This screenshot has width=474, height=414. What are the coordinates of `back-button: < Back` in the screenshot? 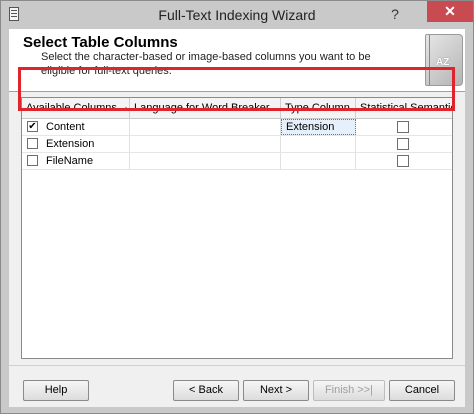 It's located at (206, 390).